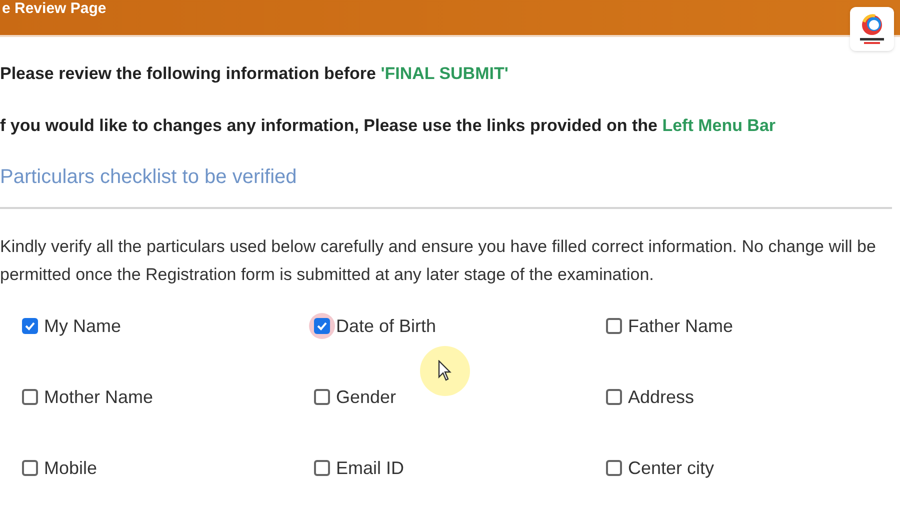  Describe the element at coordinates (388, 125) in the screenshot. I see `instruction-text: f you would like to changes any information, Please use the links provided on the Left Menu Bar` at that location.